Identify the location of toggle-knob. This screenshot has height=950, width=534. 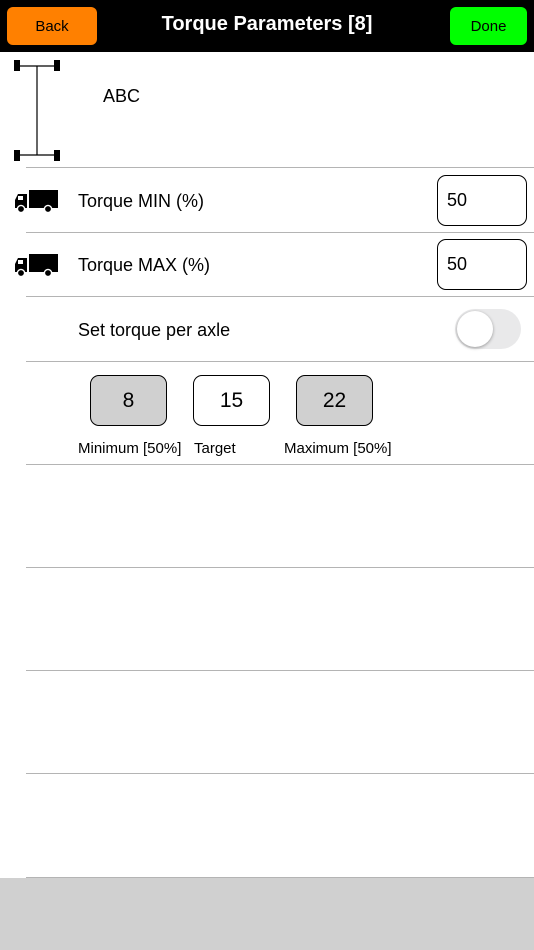
(475, 329).